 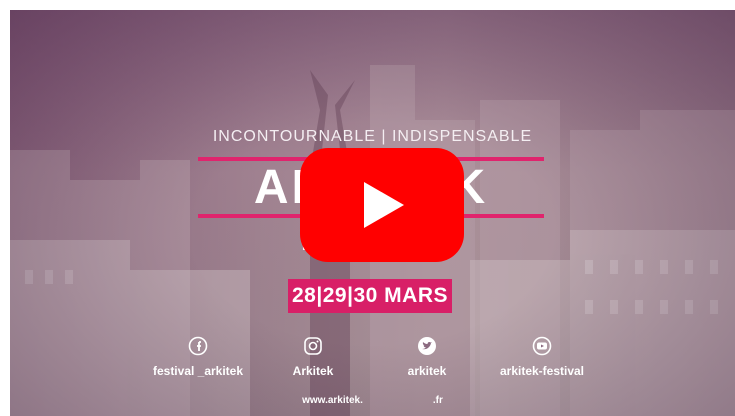 What do you see at coordinates (437, 400) in the screenshot?
I see `website-url-suffix: .fr` at bounding box center [437, 400].